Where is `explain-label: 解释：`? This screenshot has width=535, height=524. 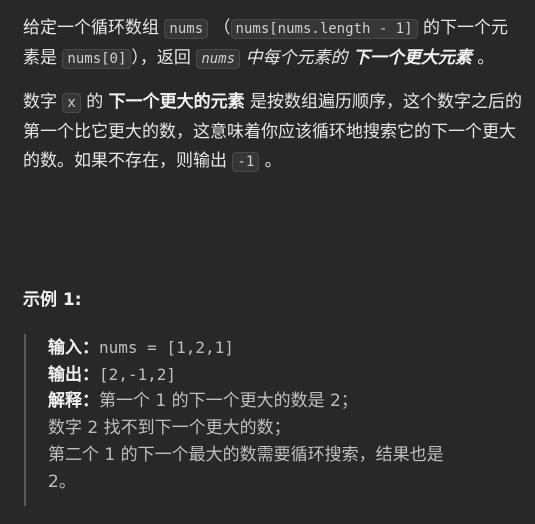
explain-label: 解释： is located at coordinates (73, 401).